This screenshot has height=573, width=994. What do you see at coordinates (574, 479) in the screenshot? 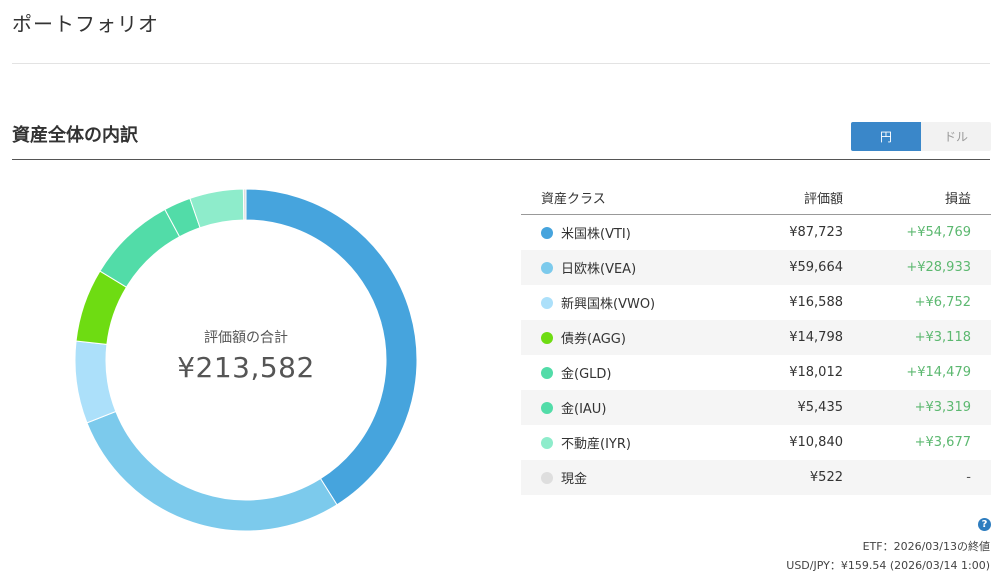
I see `asset-name: 現金` at bounding box center [574, 479].